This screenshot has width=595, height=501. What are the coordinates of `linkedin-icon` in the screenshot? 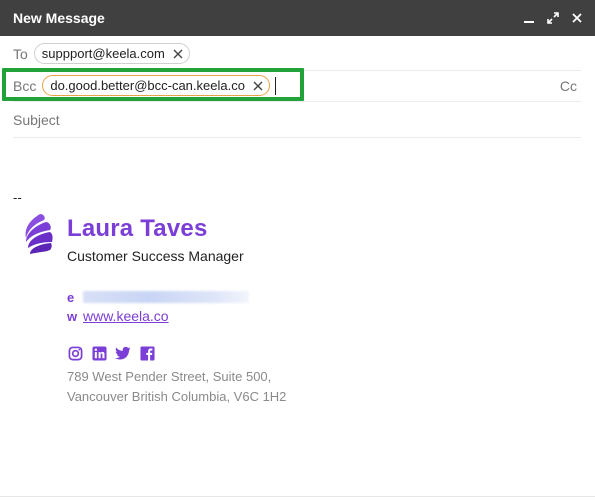 It's located at (99, 353).